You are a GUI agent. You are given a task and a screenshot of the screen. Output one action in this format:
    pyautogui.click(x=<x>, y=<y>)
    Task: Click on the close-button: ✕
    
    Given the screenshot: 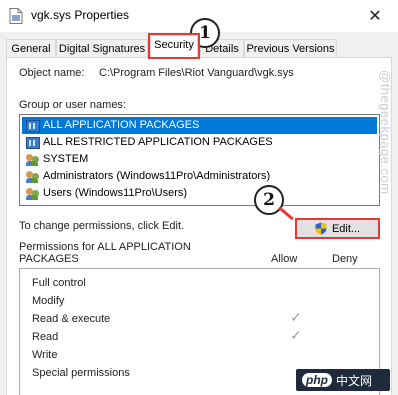 What is the action you would take?
    pyautogui.click(x=375, y=16)
    